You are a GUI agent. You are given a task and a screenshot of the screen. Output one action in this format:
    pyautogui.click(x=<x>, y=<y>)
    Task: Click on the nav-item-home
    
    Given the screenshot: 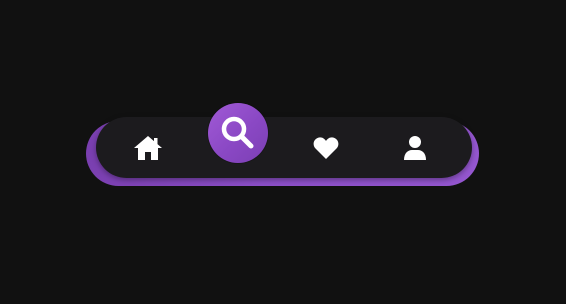 What is the action you would take?
    pyautogui.click(x=148, y=148)
    